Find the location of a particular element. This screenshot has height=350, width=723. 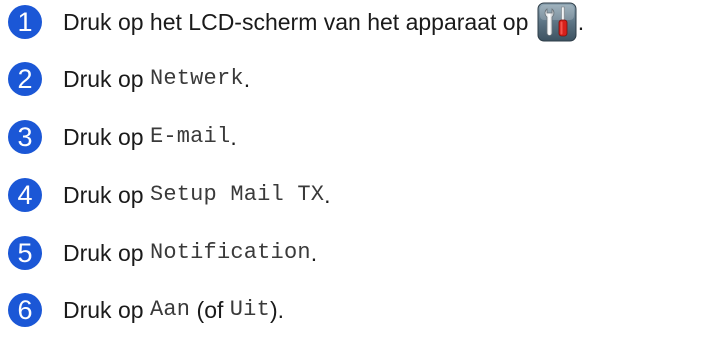

step-text: Druk op E-mail. is located at coordinates (150, 137).